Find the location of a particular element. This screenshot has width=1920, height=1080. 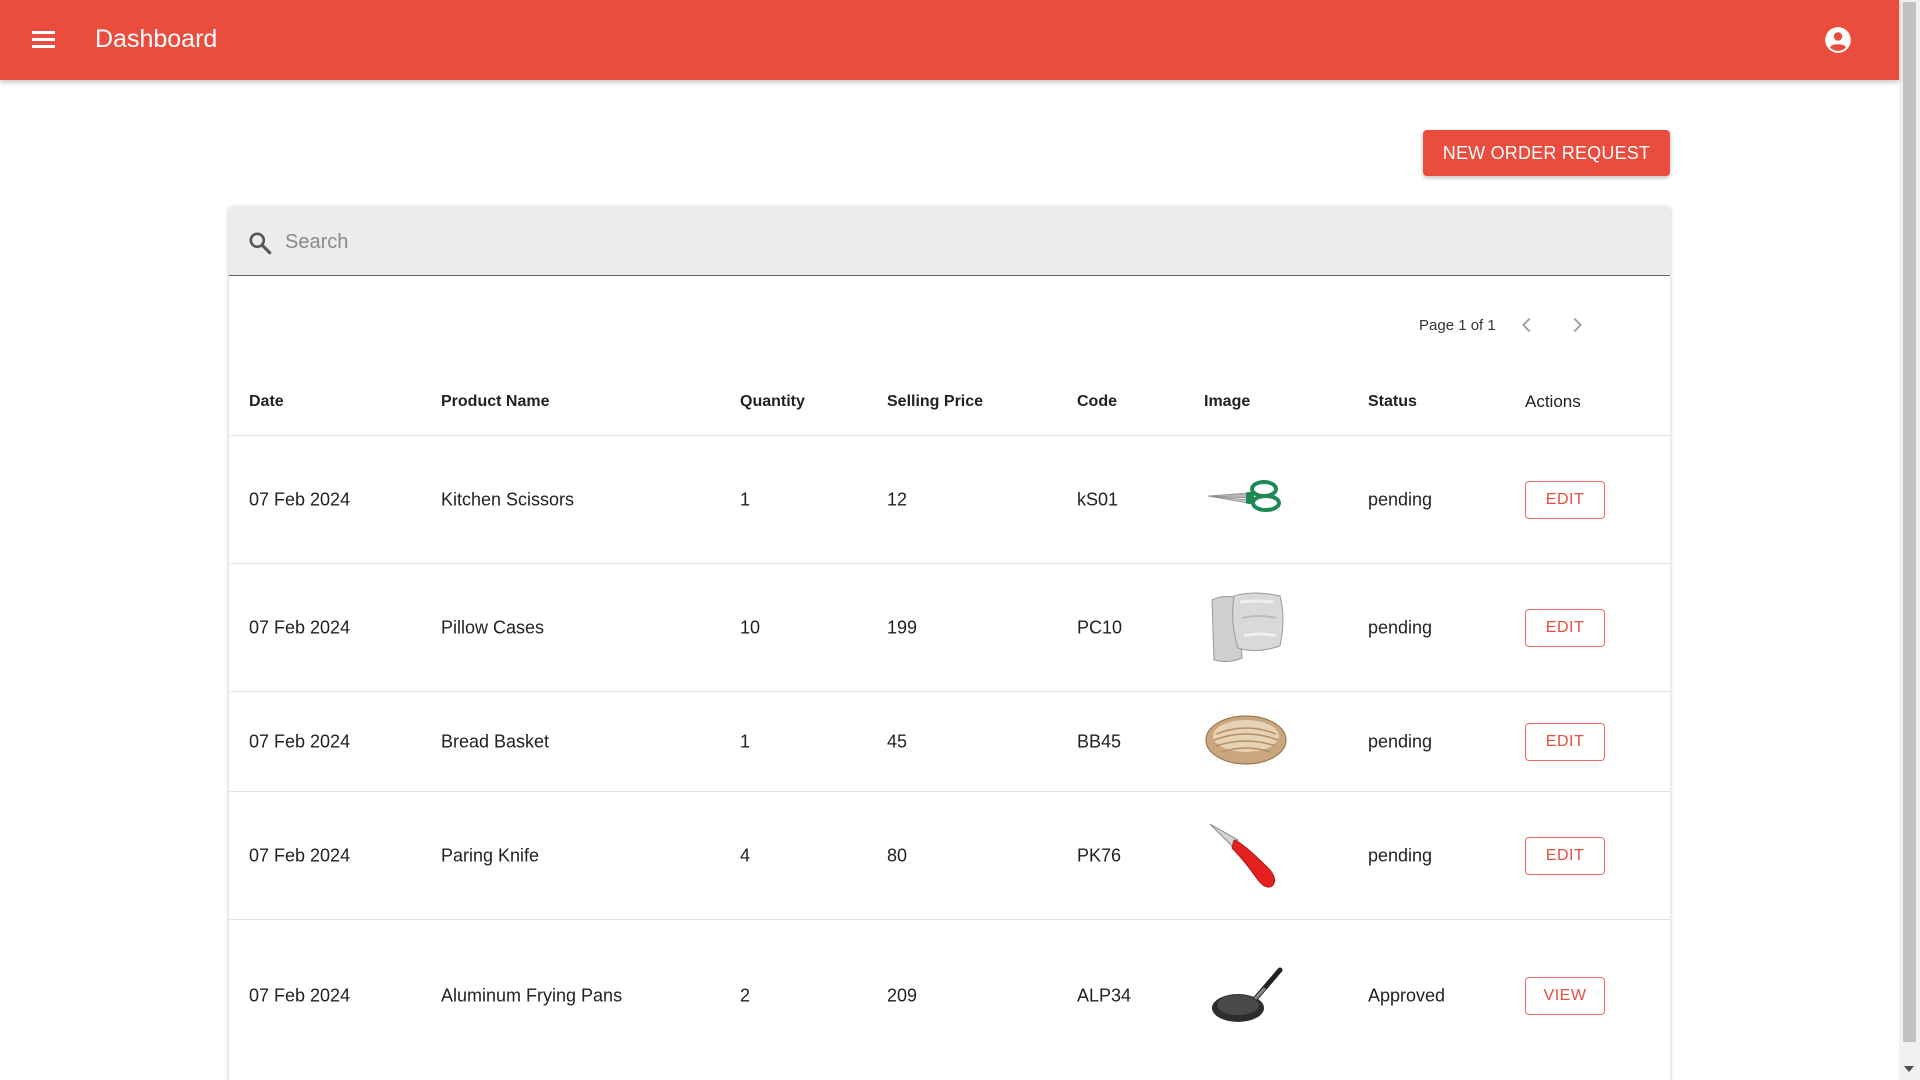

account-circle-icon is located at coordinates (1838, 40).